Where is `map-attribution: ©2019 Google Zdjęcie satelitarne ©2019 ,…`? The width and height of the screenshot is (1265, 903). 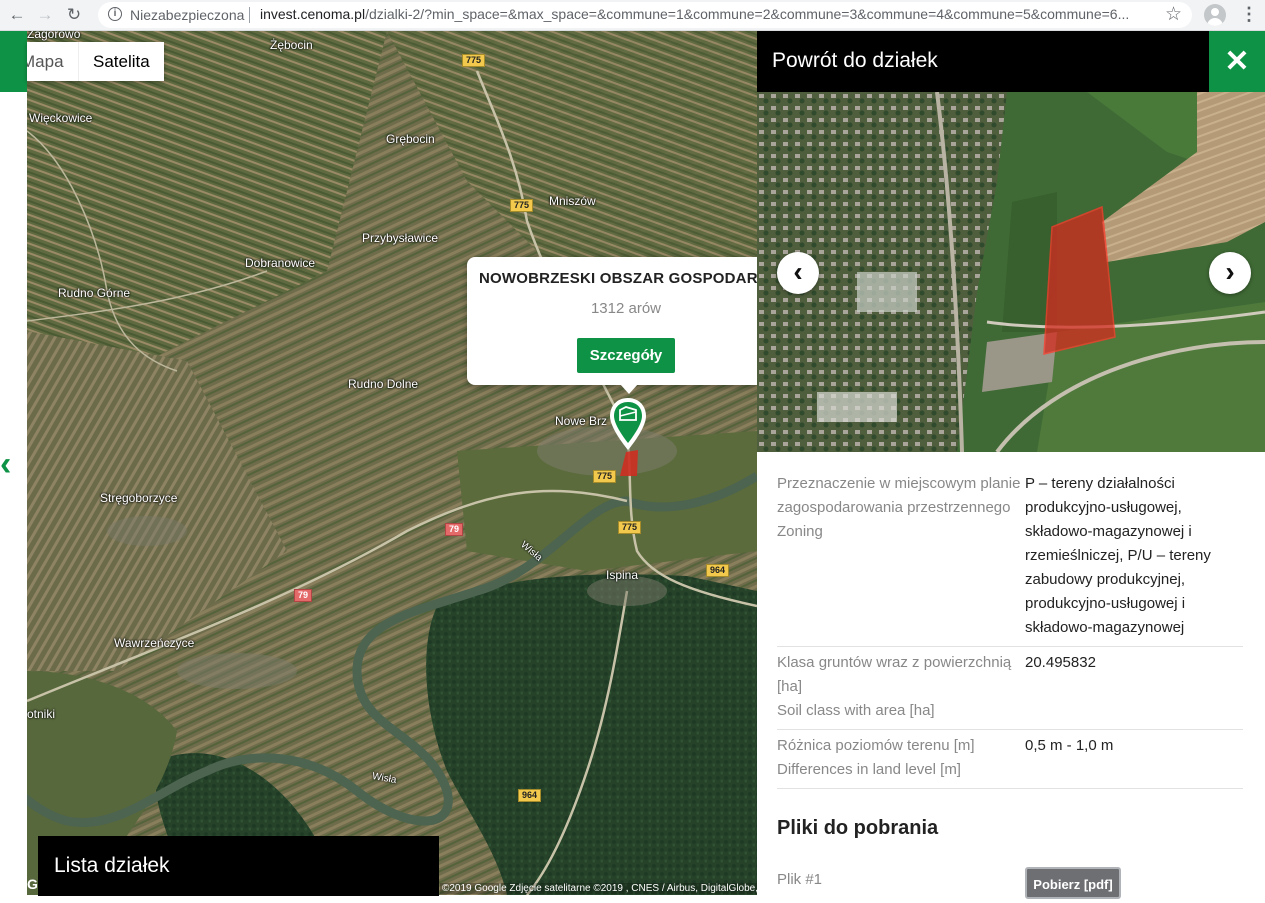 map-attribution: ©2019 Google Zdjęcie satelitarne ©2019 ,… is located at coordinates (606, 888).